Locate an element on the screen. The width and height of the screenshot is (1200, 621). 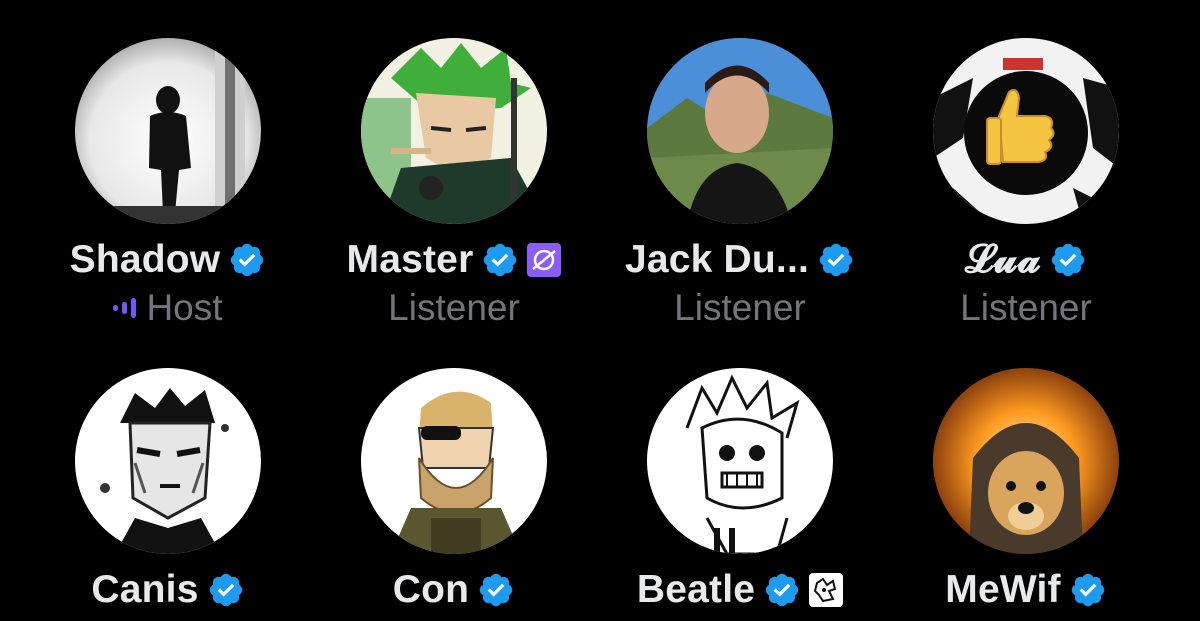
silhouette-avatar-icon is located at coordinates (168, 131).